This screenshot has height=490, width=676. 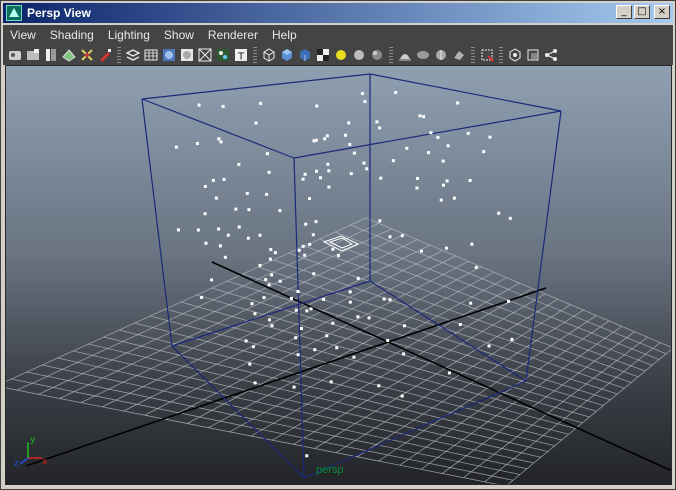 What do you see at coordinates (241, 55) in the screenshot?
I see `text-resolution-icon: T` at bounding box center [241, 55].